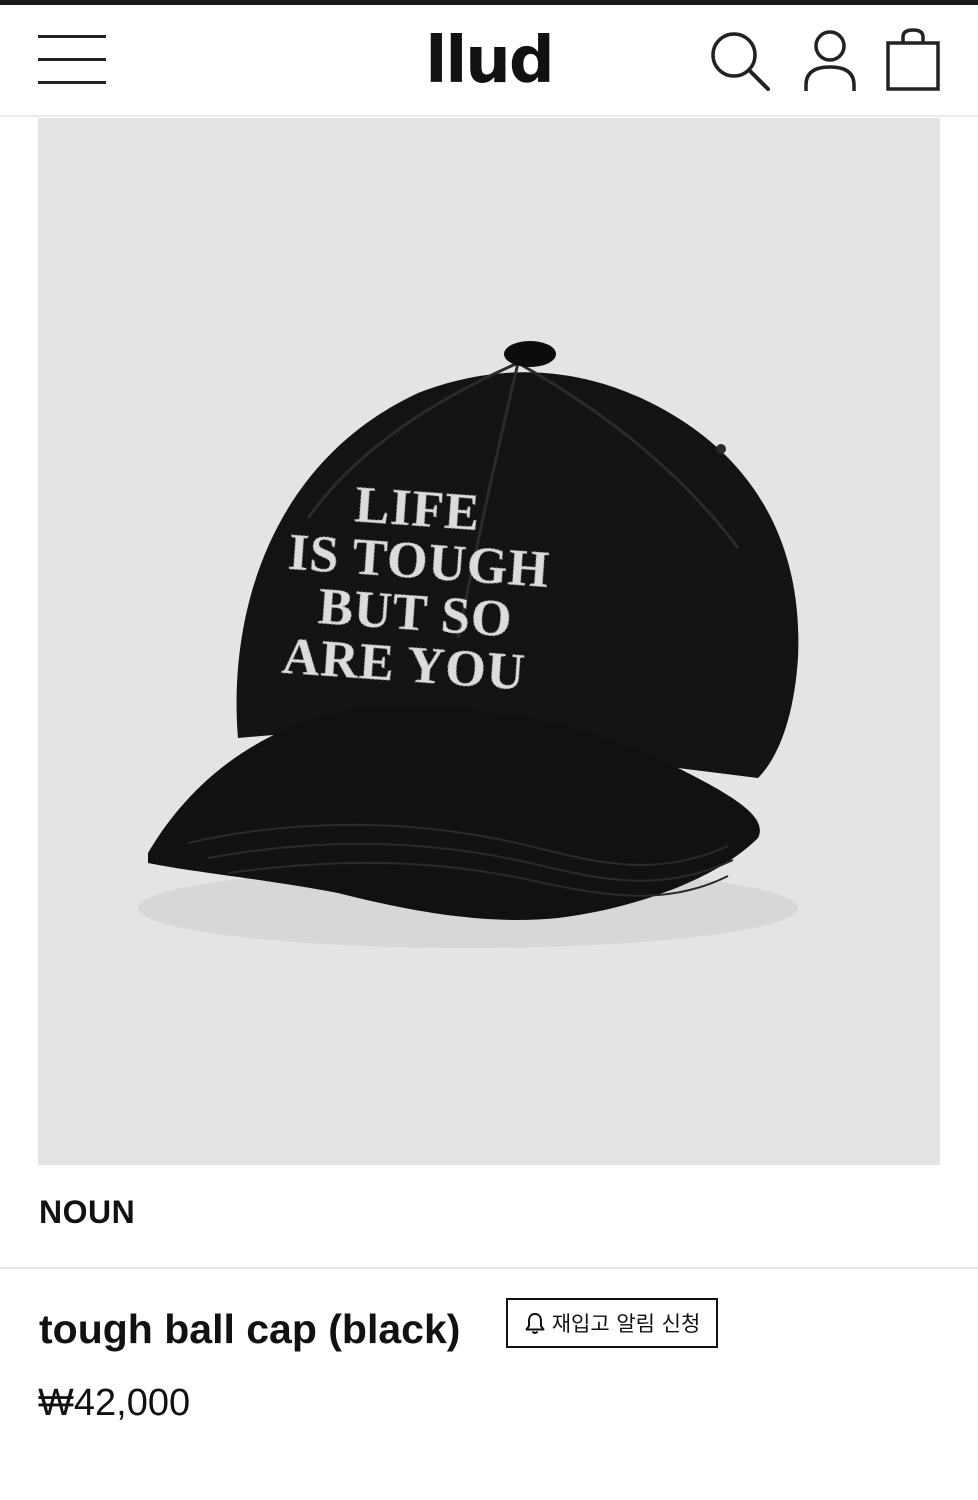 This screenshot has width=978, height=1500. I want to click on product-brand: NOUN, so click(87, 1212).